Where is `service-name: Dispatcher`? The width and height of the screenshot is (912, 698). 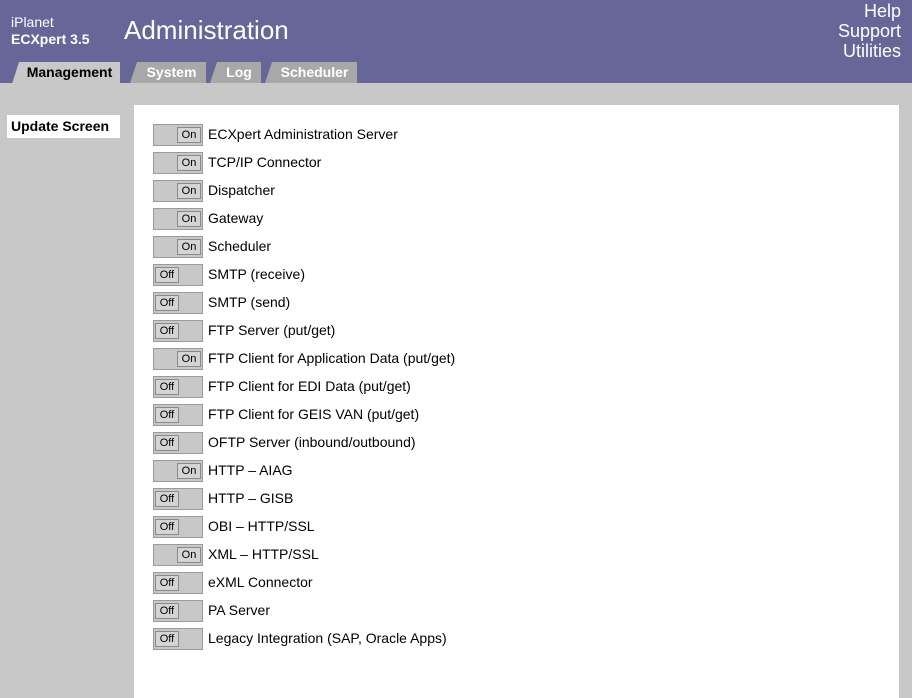 service-name: Dispatcher is located at coordinates (241, 190).